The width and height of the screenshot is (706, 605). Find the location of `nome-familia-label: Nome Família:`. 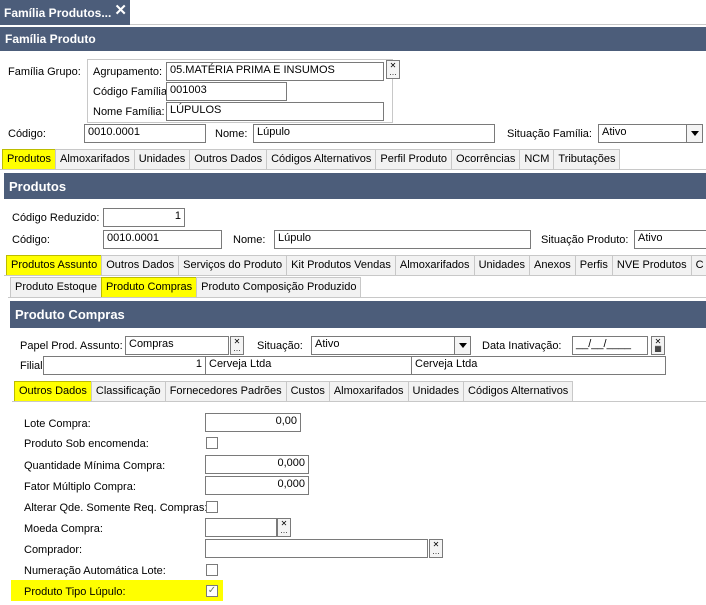

nome-familia-label: Nome Família: is located at coordinates (129, 112).